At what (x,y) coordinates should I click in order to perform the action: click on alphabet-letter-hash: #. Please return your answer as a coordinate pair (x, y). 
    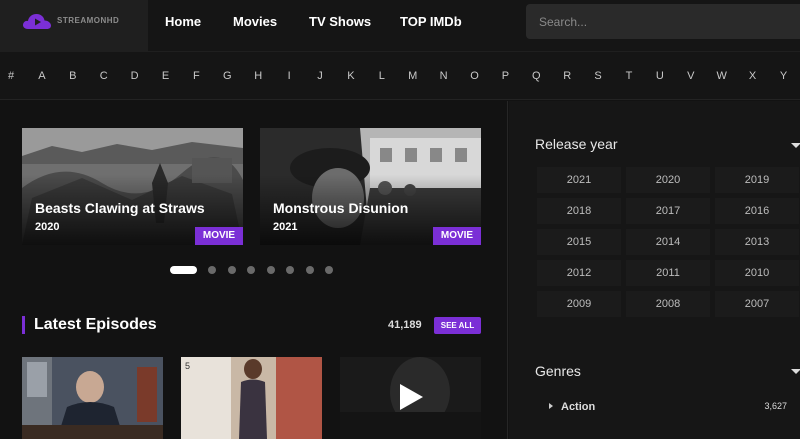
    Looking at the image, I should click on (11, 76).